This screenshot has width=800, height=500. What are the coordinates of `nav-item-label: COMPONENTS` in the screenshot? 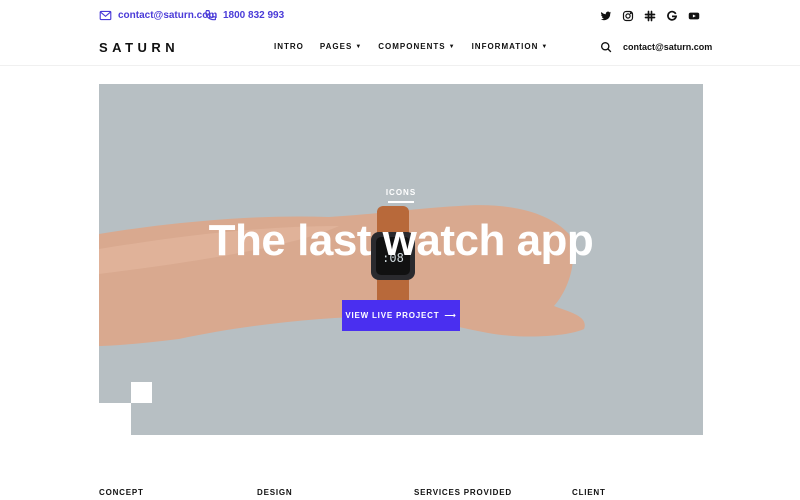 It's located at (412, 46).